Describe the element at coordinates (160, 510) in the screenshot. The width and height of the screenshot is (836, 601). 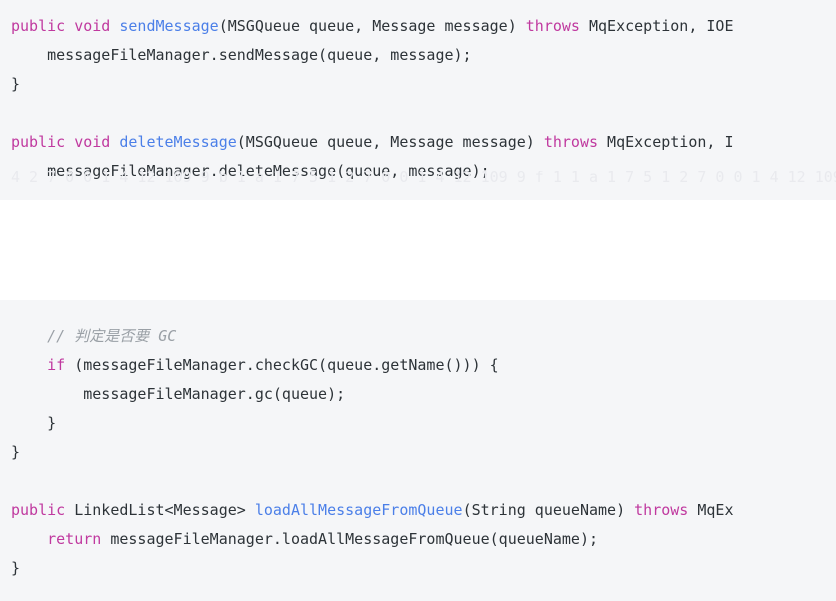
I see `code-token: LinkedList<Message>` at that location.